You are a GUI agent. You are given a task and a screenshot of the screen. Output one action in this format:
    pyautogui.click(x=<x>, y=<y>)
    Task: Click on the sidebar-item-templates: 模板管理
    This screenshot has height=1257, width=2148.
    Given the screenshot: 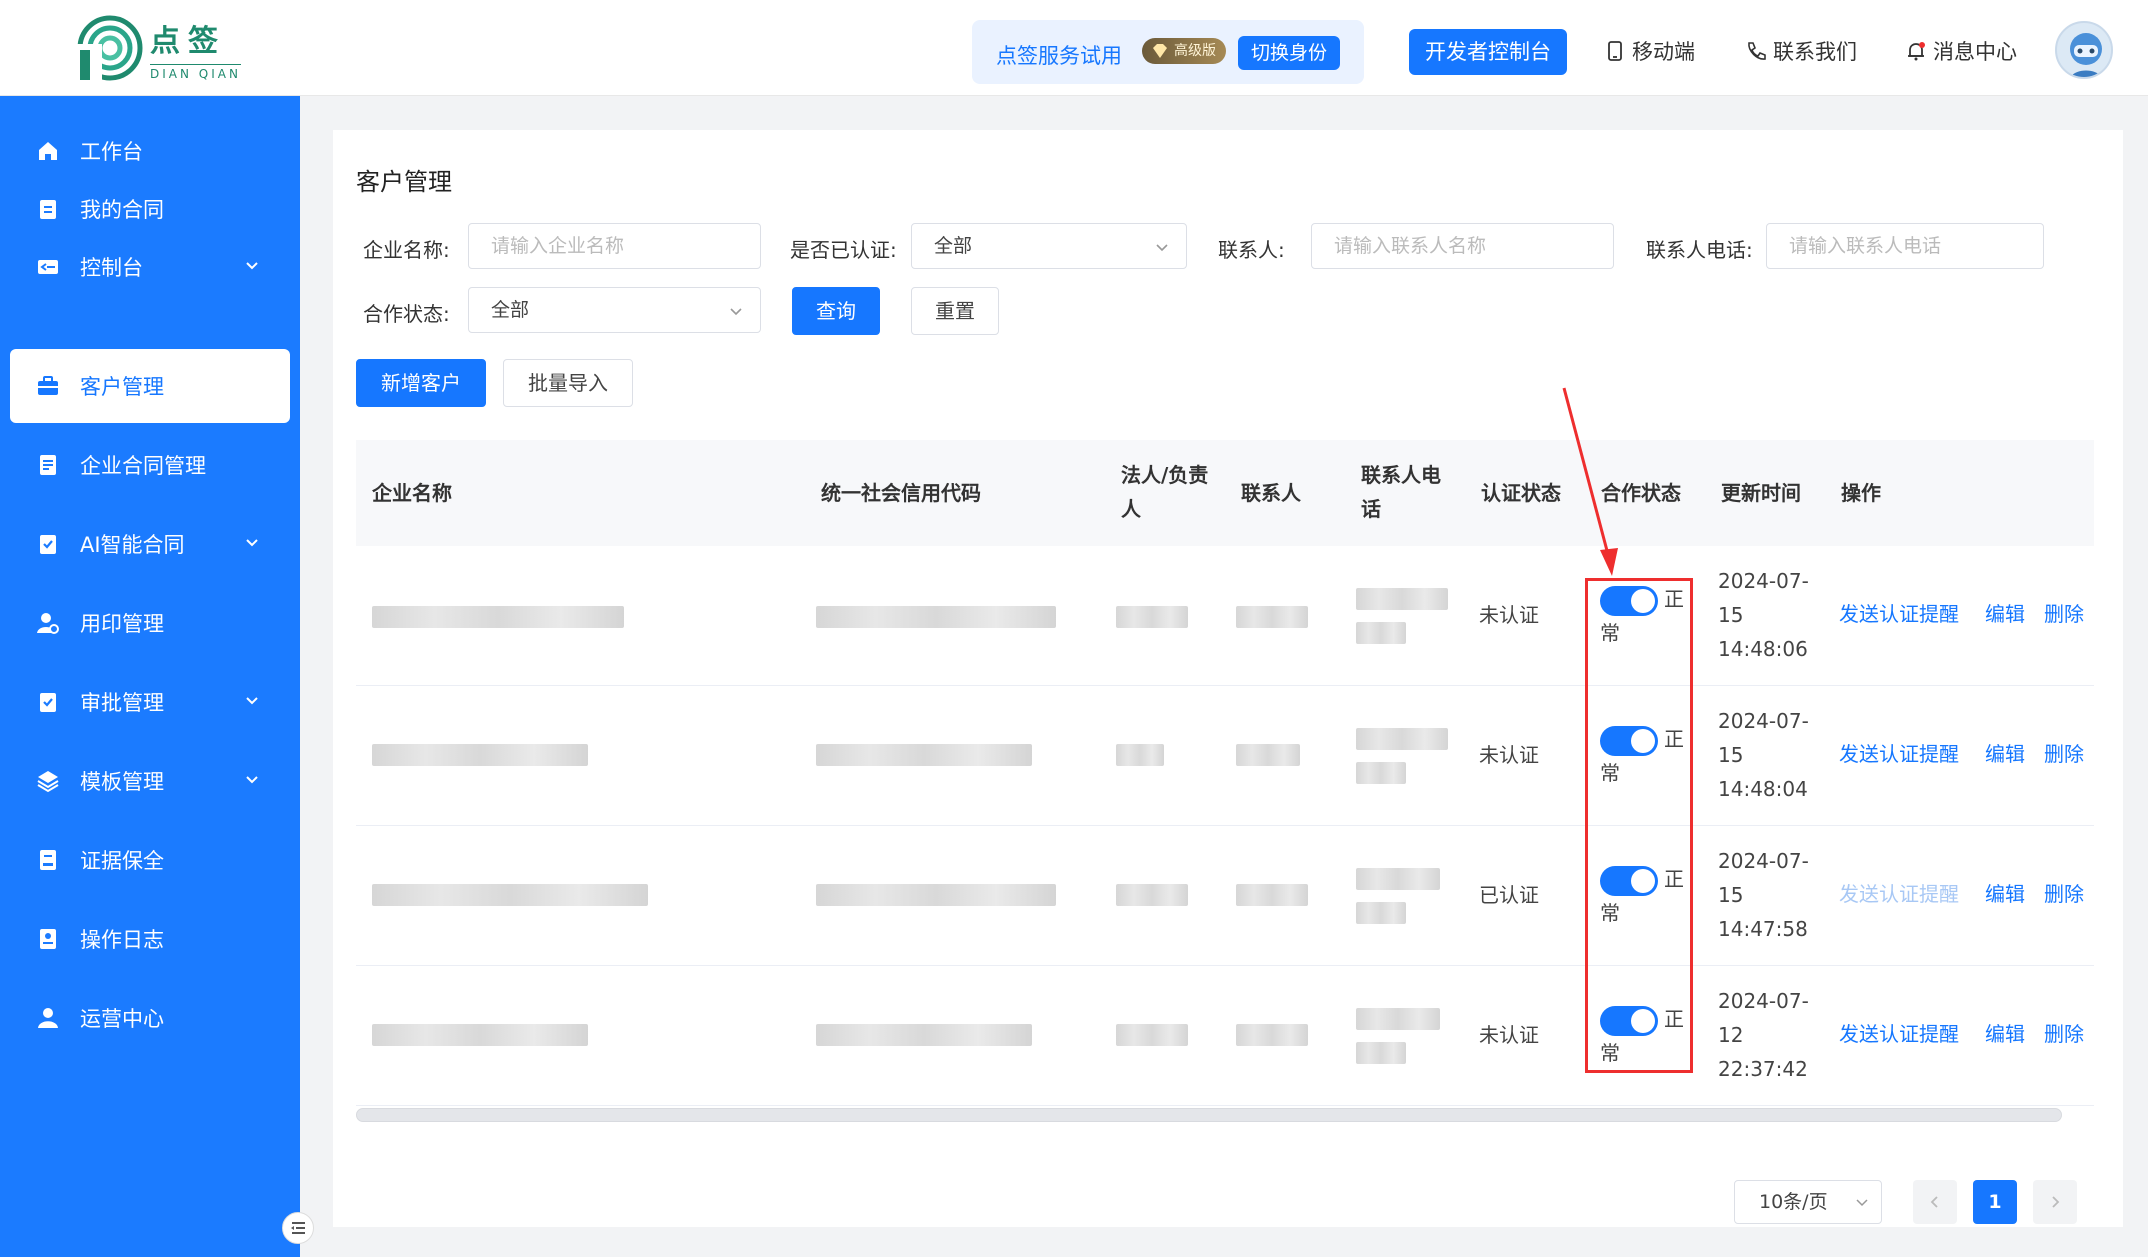 What is the action you would take?
    pyautogui.click(x=150, y=781)
    